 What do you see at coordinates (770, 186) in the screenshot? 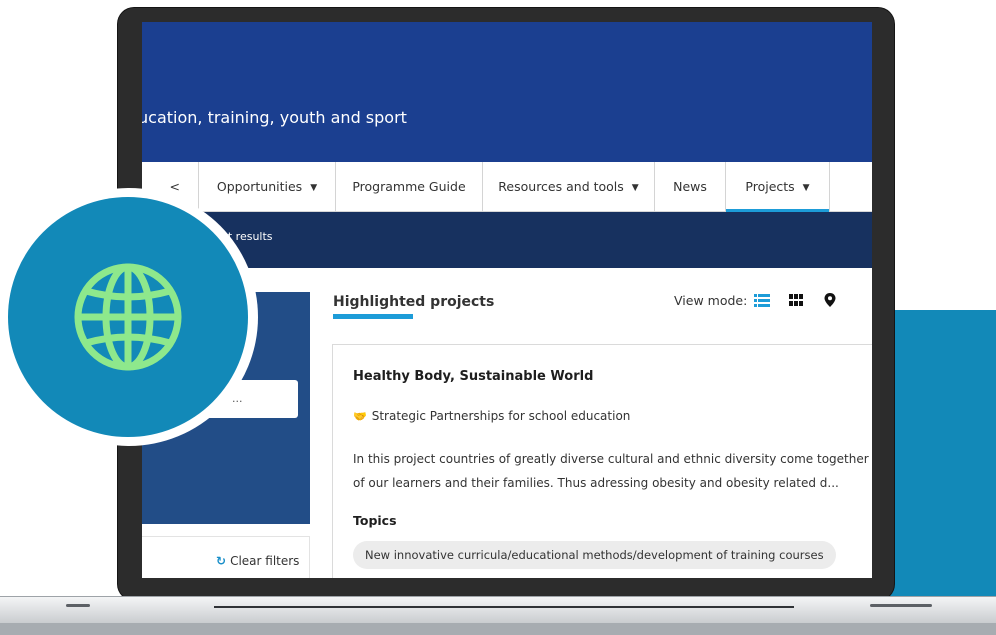
I see `nav-item-label: Projects` at bounding box center [770, 186].